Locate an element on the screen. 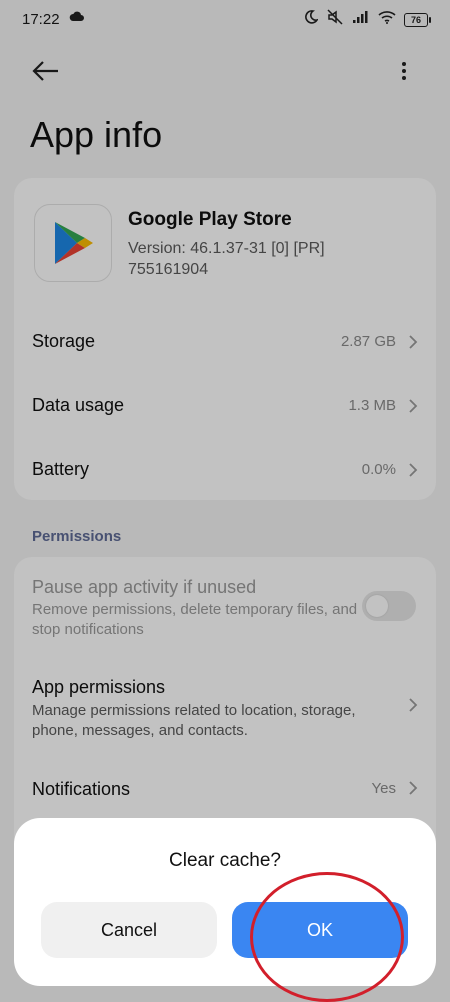  dialog-title: Clear cache? is located at coordinates (225, 860).